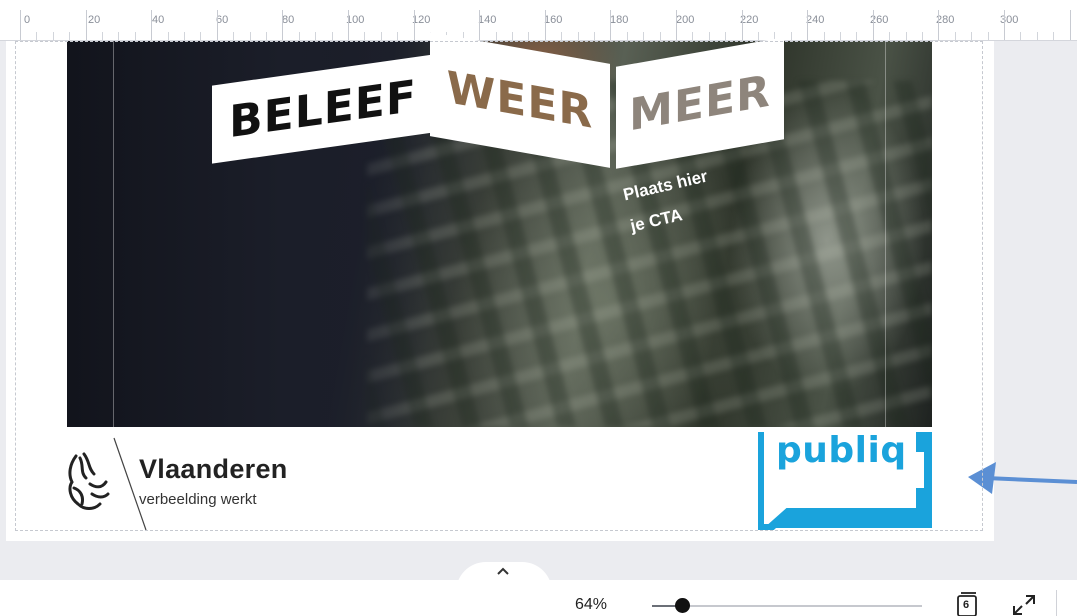  Describe the element at coordinates (815, 20) in the screenshot. I see `ruler-label: 240` at that location.